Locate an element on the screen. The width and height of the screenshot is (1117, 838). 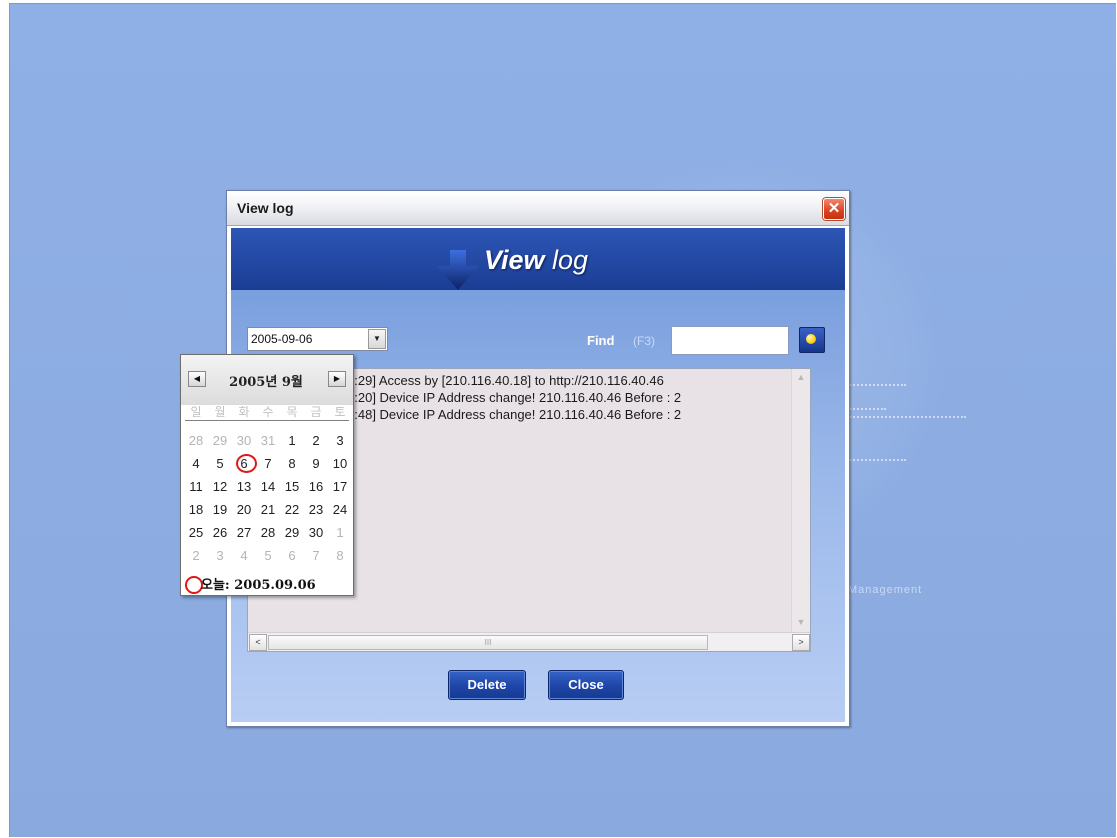
calendar-weekday: 수 is located at coordinates (268, 412).